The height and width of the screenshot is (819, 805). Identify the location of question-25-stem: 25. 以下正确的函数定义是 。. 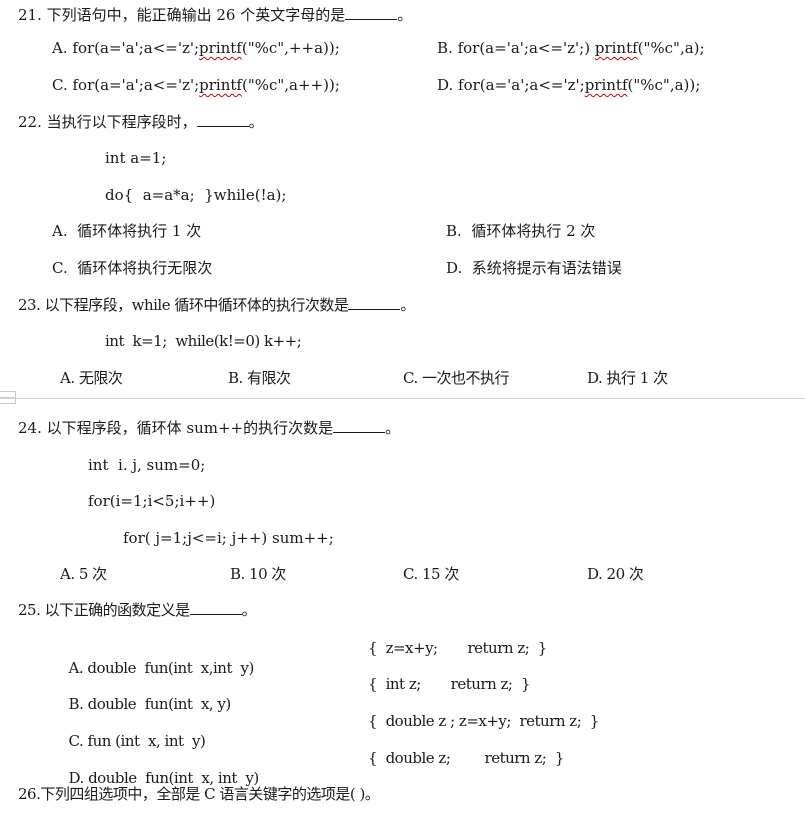
(137, 610).